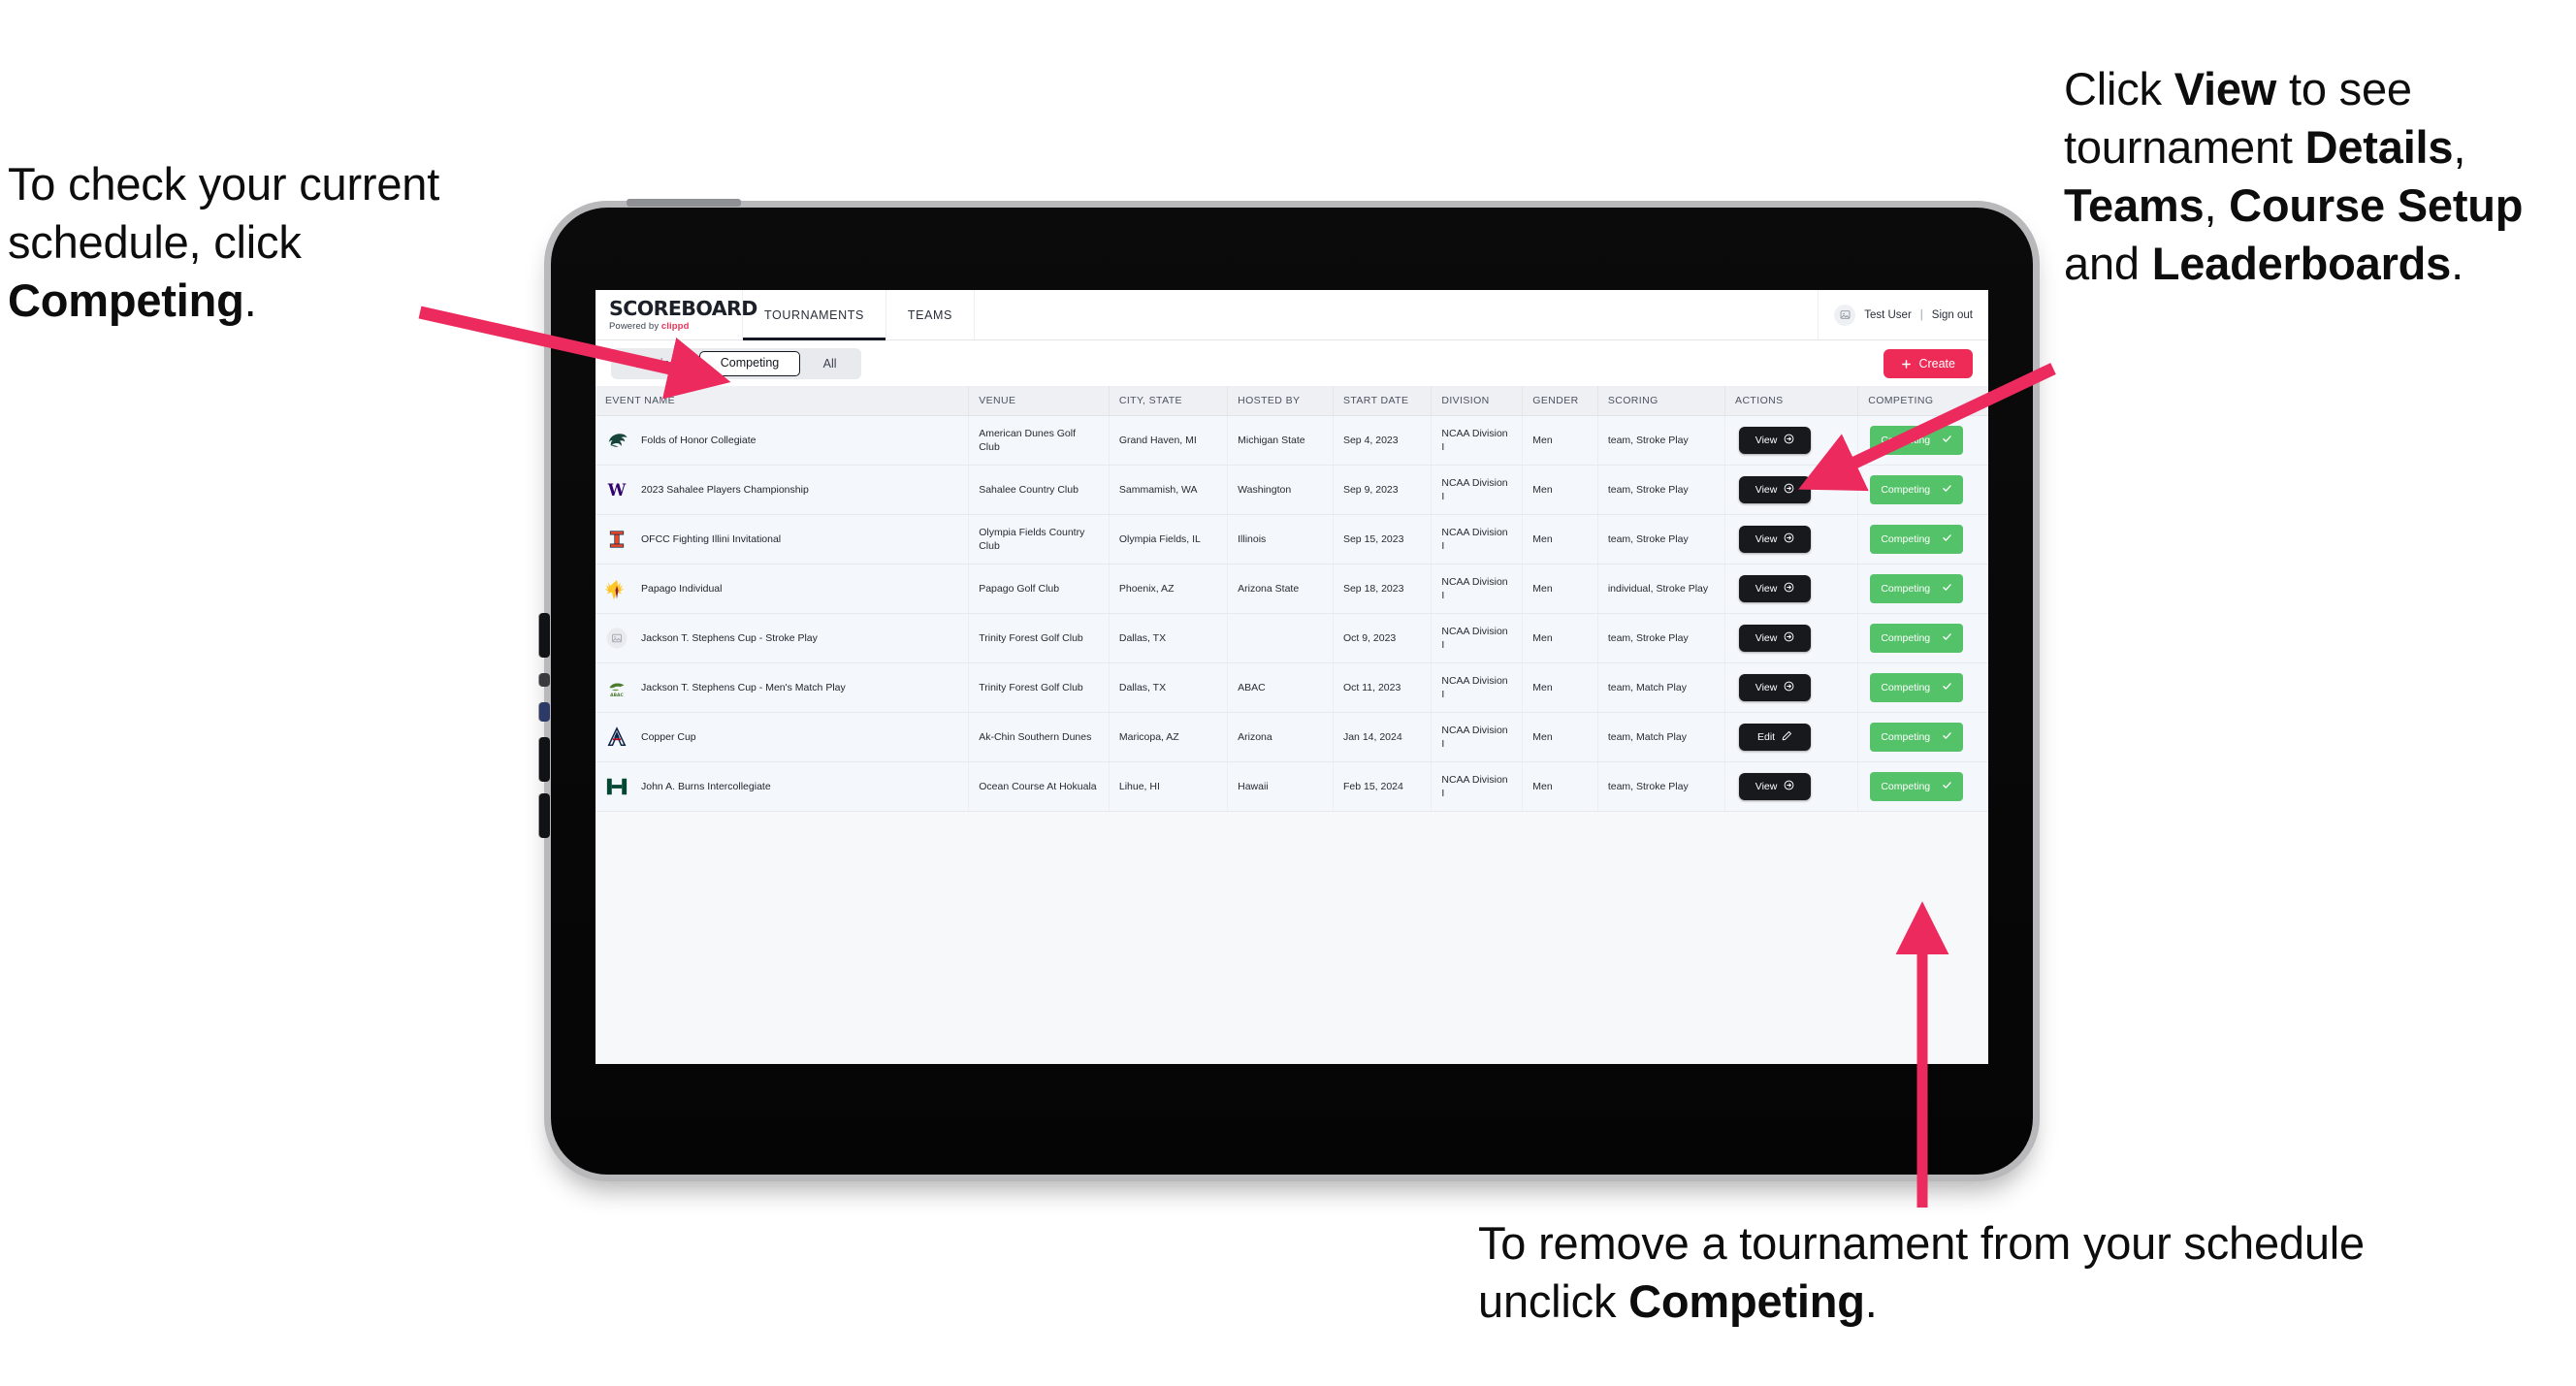  I want to click on brand-powered-name: clippd, so click(675, 326).